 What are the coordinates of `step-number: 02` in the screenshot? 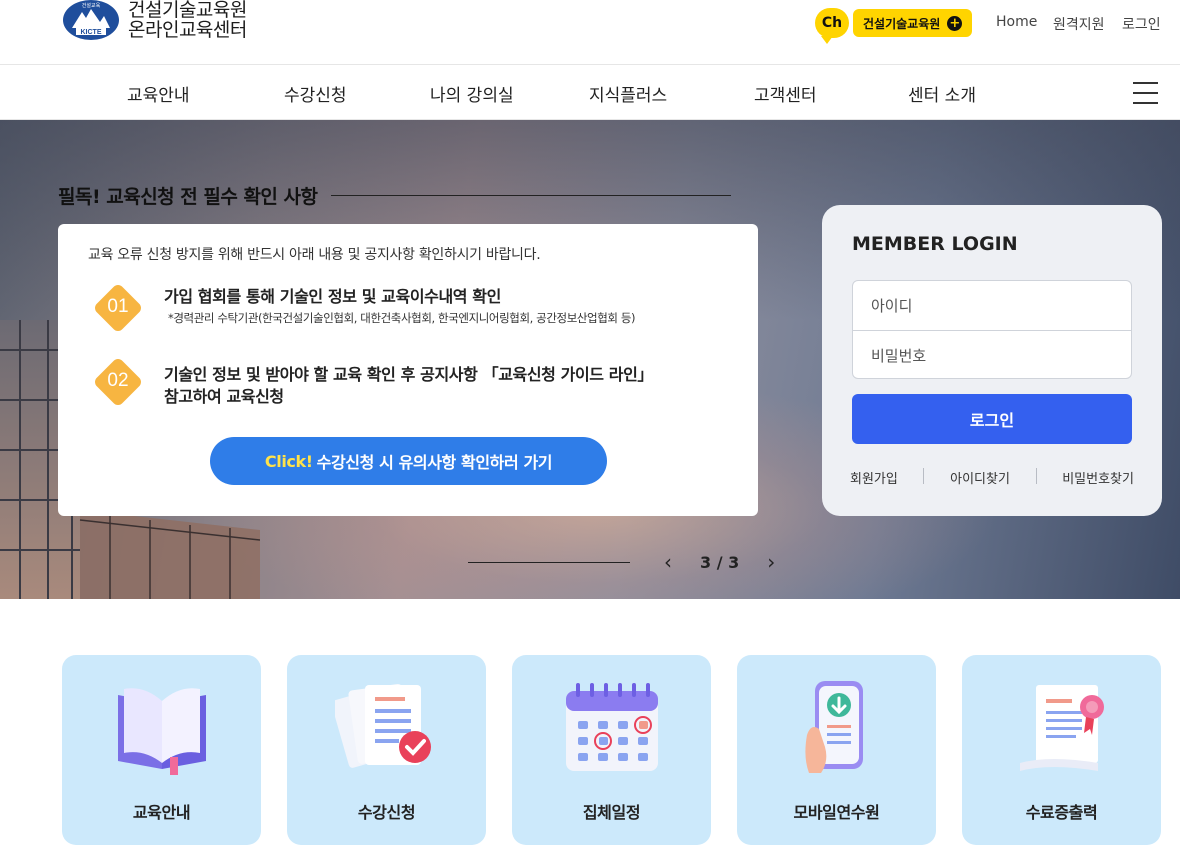 It's located at (118, 380).